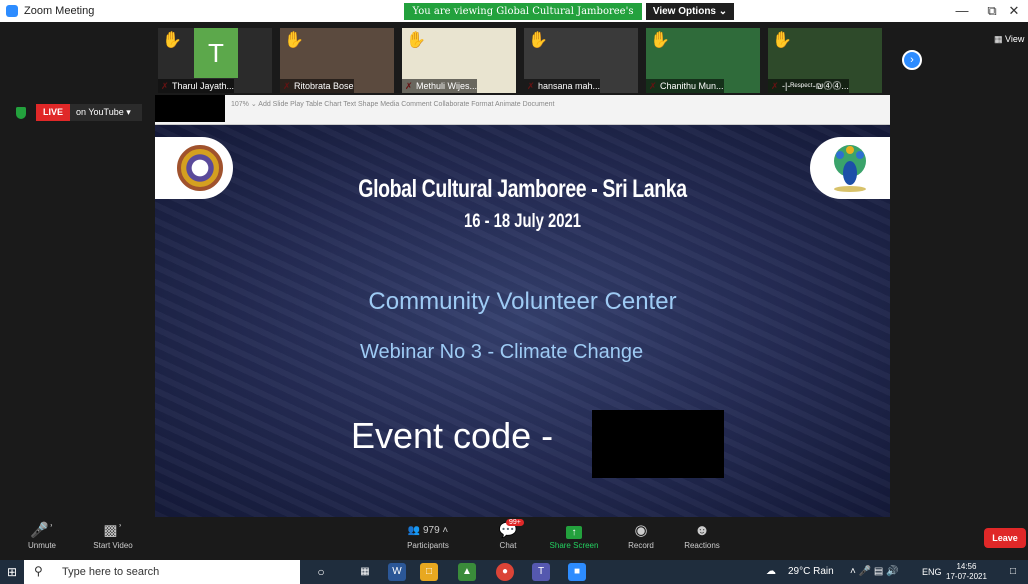 The width and height of the screenshot is (1028, 584). What do you see at coordinates (59, 11) in the screenshot?
I see `window-title: Zoom Meeting` at bounding box center [59, 11].